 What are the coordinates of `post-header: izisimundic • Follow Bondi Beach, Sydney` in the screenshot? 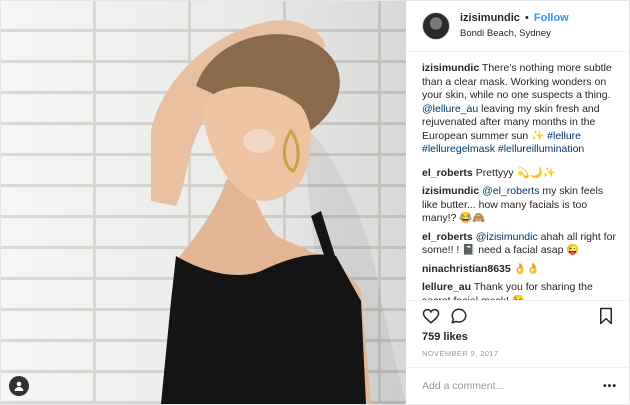 It's located at (517, 26).